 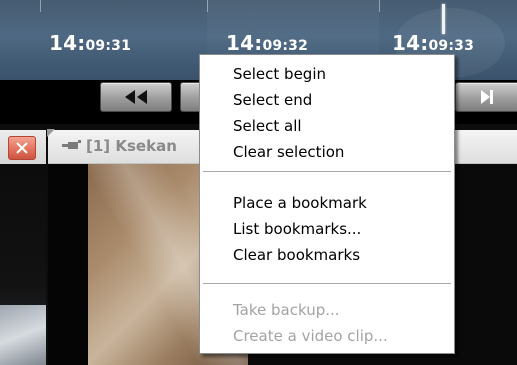 I want to click on skip-to-end-icon, so click(x=486, y=97).